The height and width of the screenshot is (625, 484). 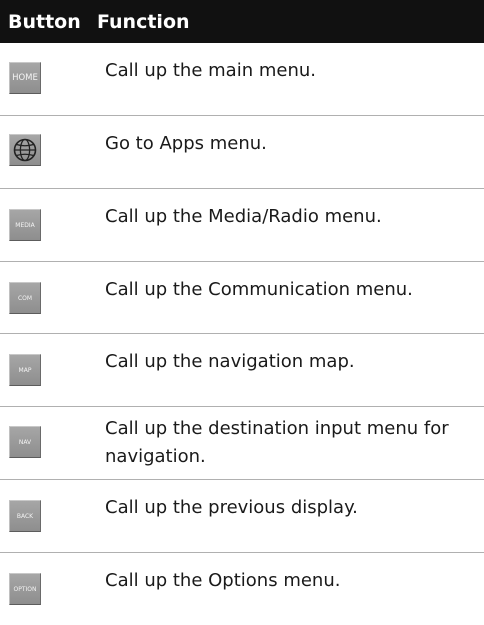 What do you see at coordinates (242, 21) in the screenshot?
I see `table-header: Button Function` at bounding box center [242, 21].